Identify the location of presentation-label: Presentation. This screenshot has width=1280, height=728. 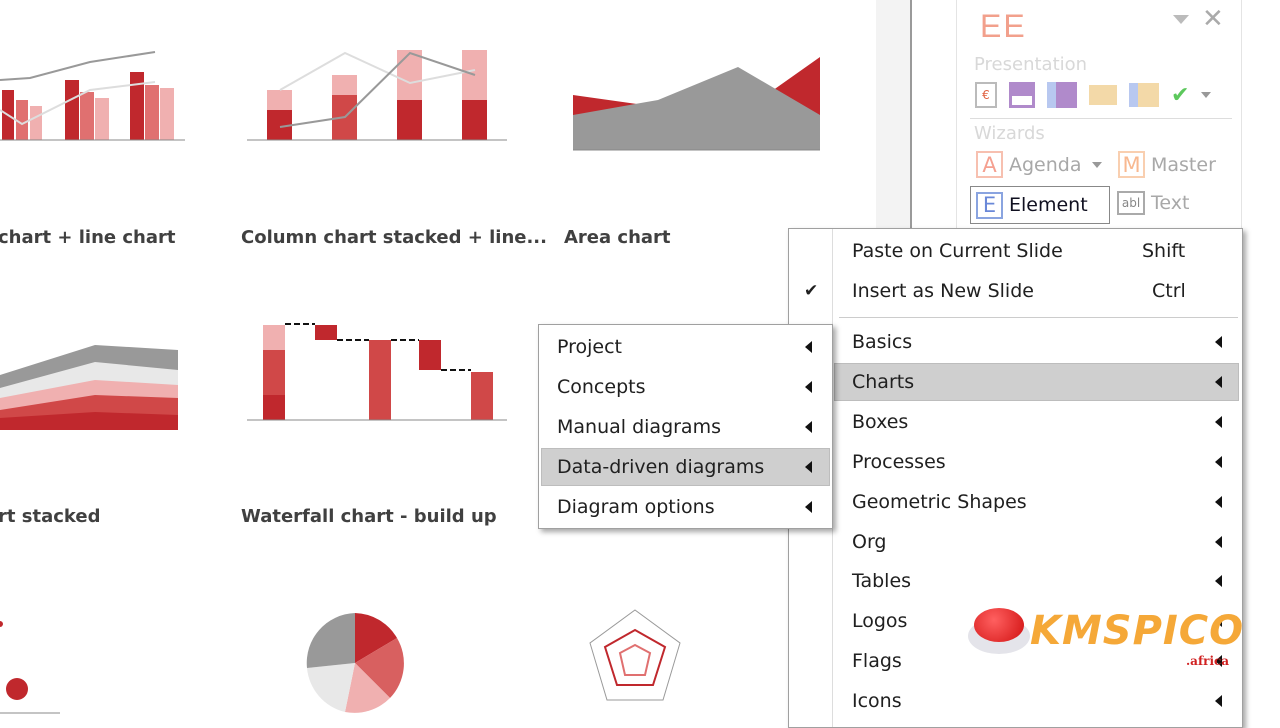
(1031, 64).